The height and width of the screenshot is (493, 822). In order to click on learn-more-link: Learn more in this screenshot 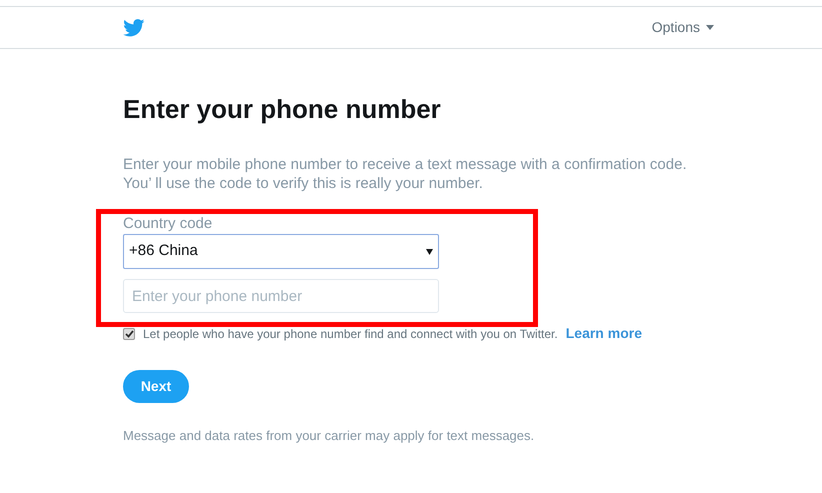, I will do `click(604, 333)`.